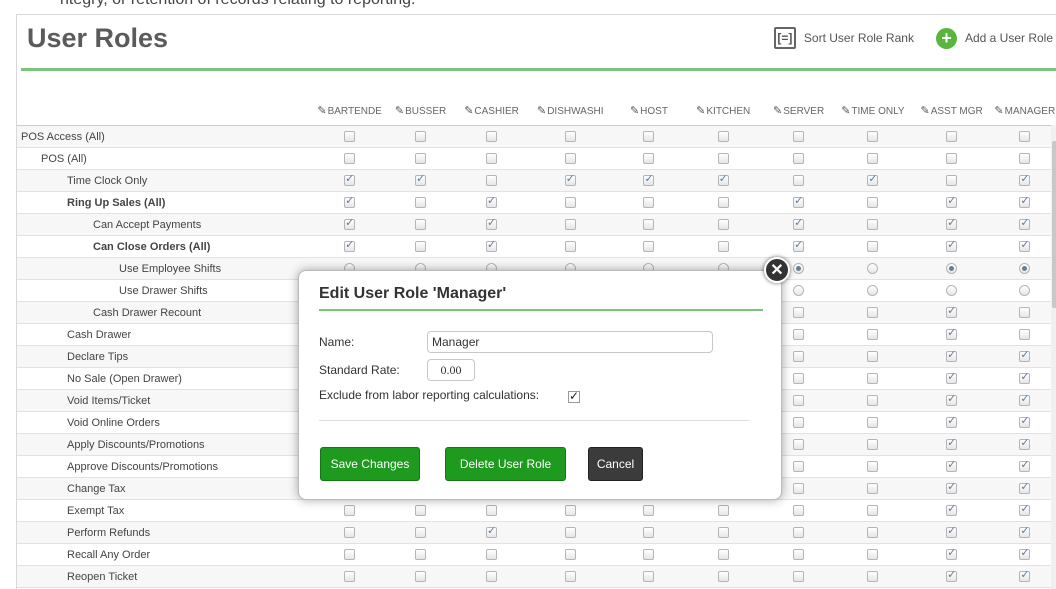 This screenshot has width=1056, height=589. I want to click on role-column-header: ✎DISHWASHI, so click(570, 110).